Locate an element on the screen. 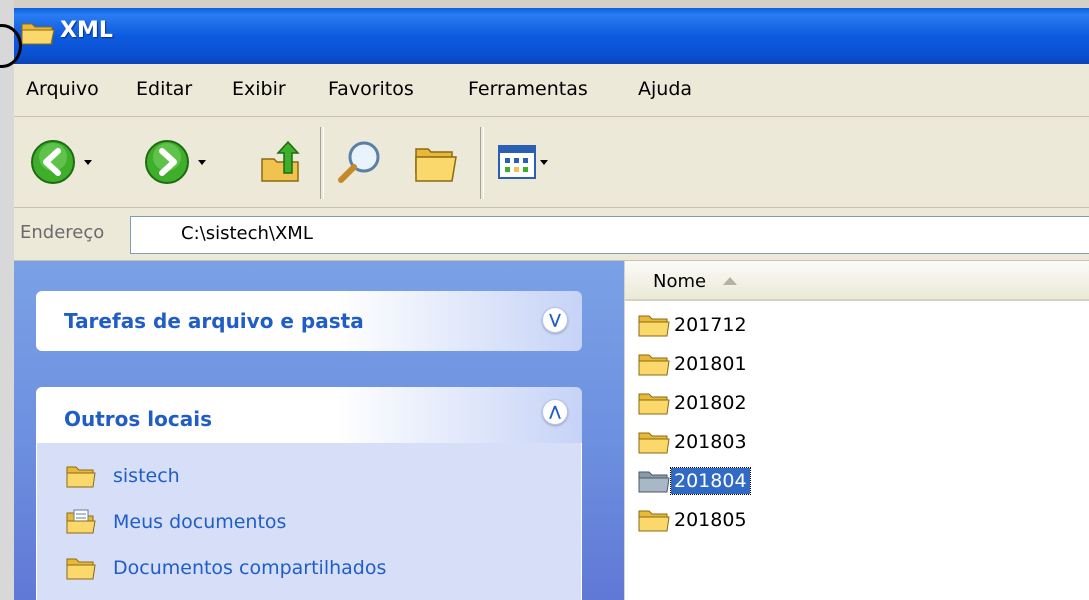  my-documents-icon is located at coordinates (81, 521).